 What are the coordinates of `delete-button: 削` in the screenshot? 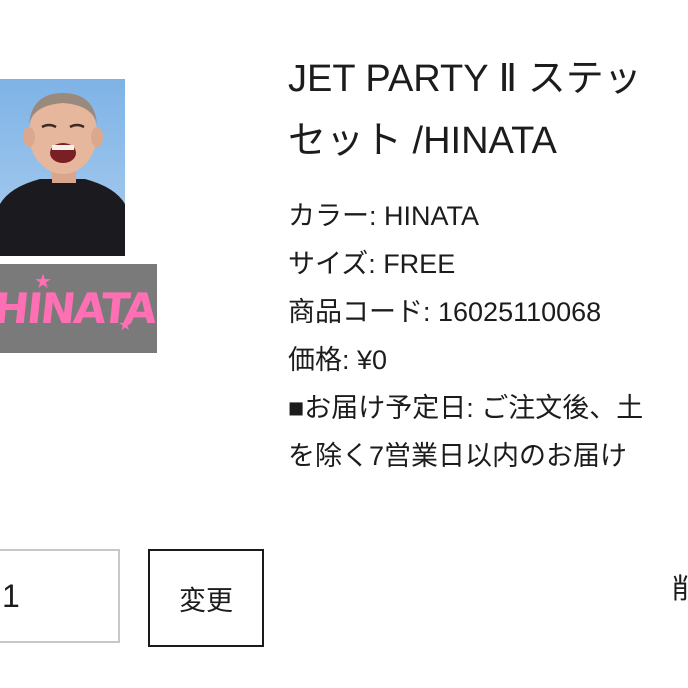 It's located at (680, 587).